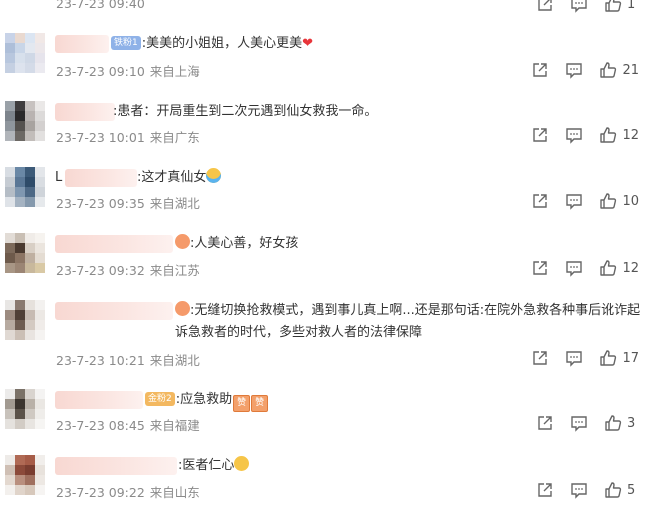 The image size is (657, 510). I want to click on heart-emoji-icon: ❤, so click(308, 43).